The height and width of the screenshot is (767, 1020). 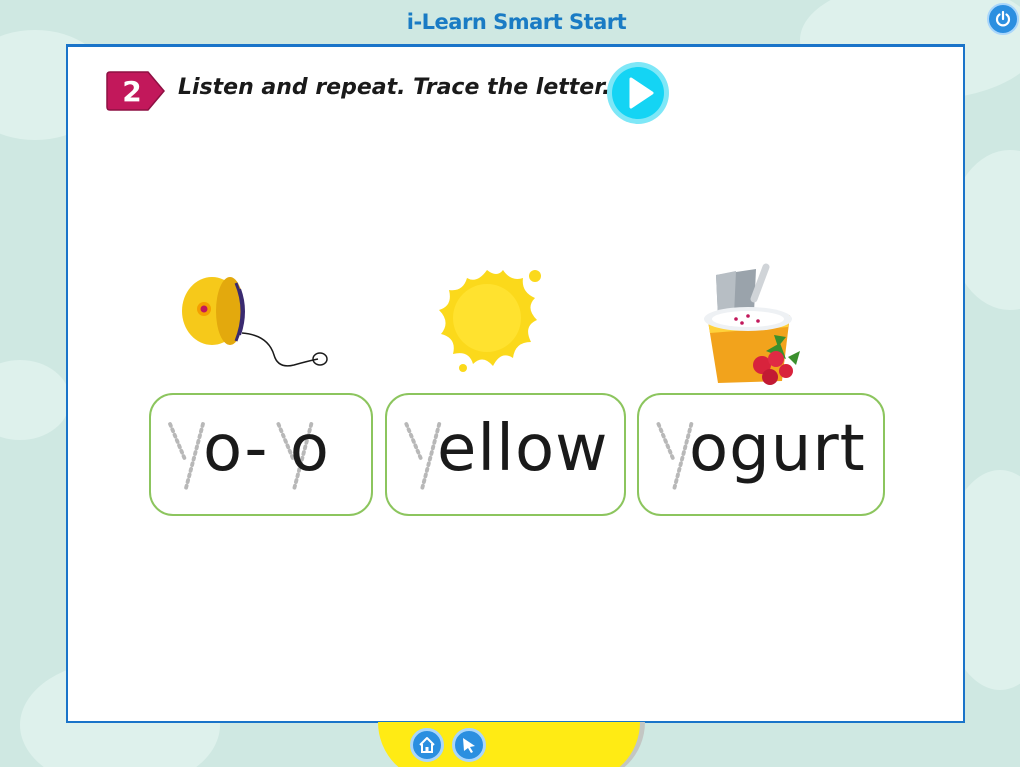 What do you see at coordinates (132, 91) in the screenshot?
I see `step-number: 2` at bounding box center [132, 91].